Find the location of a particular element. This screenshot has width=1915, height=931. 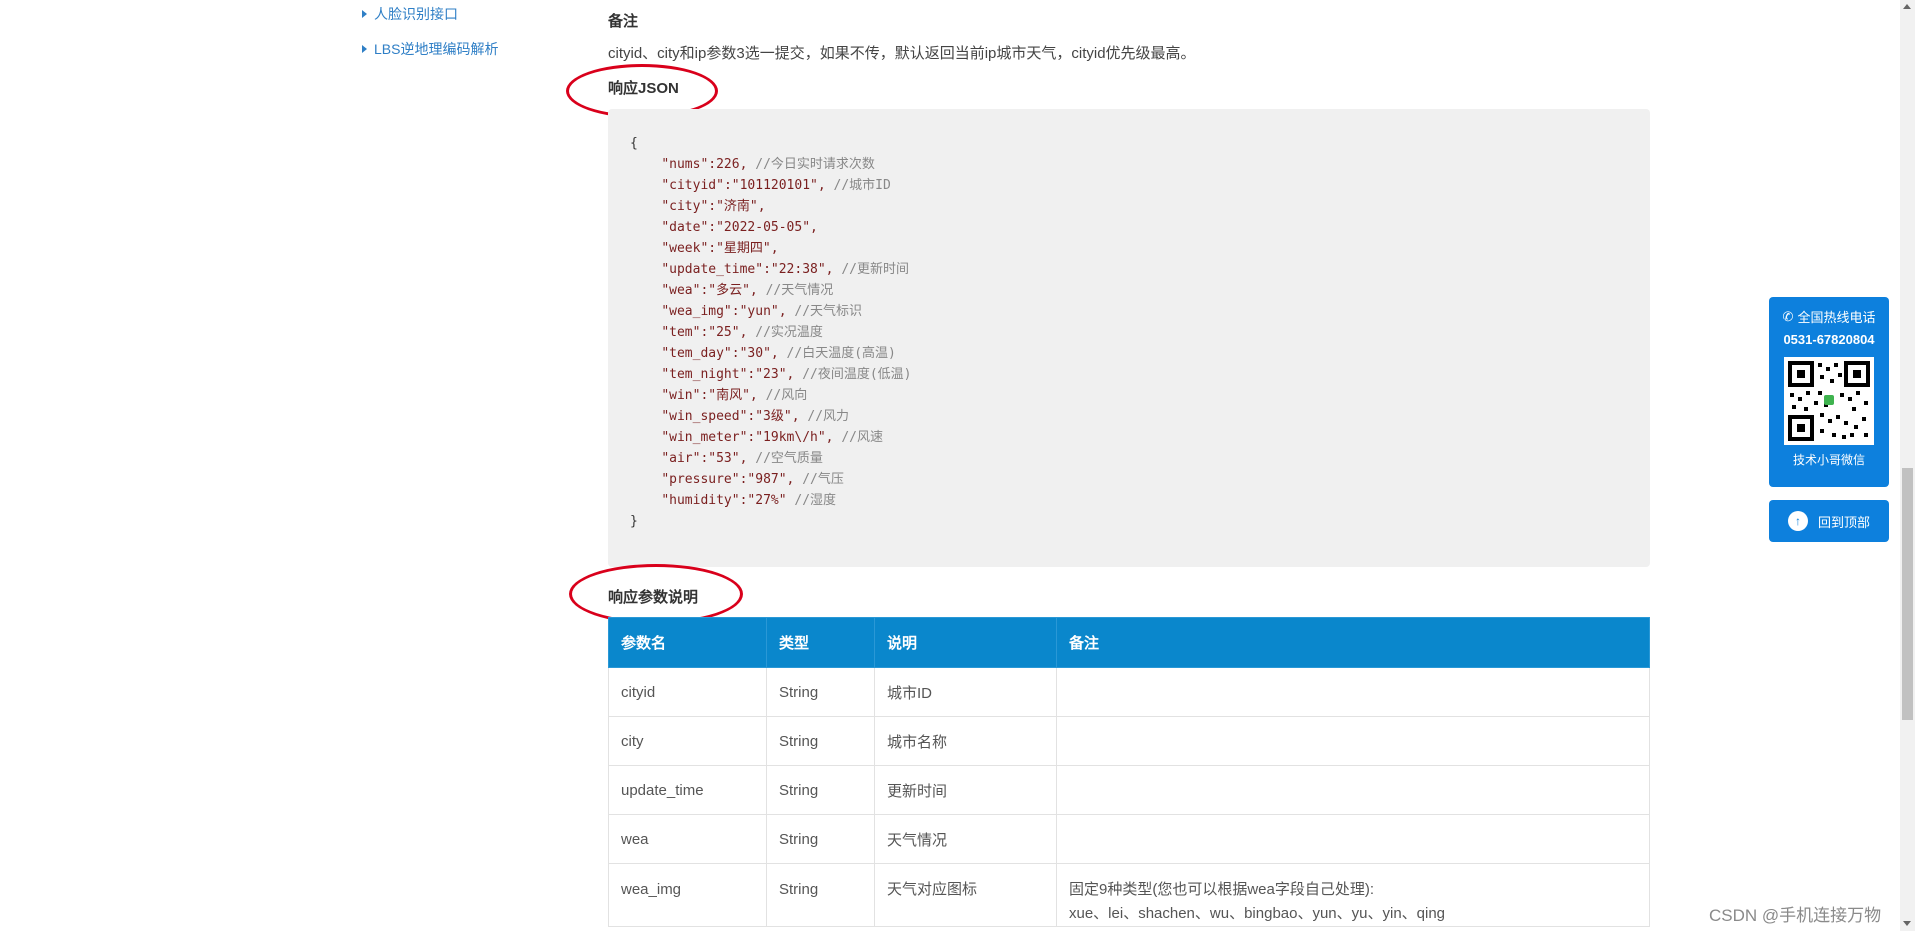

scrollbar-track is located at coordinates (1907, 465).